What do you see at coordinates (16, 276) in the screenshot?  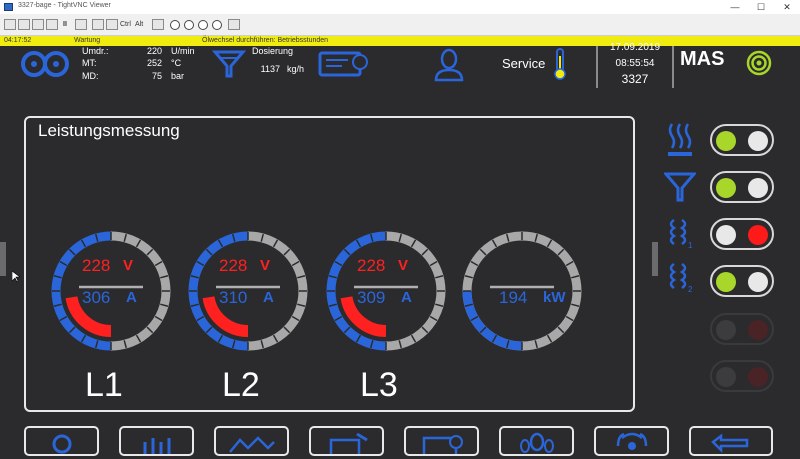 I see `mouse-cursor-icon` at bounding box center [16, 276].